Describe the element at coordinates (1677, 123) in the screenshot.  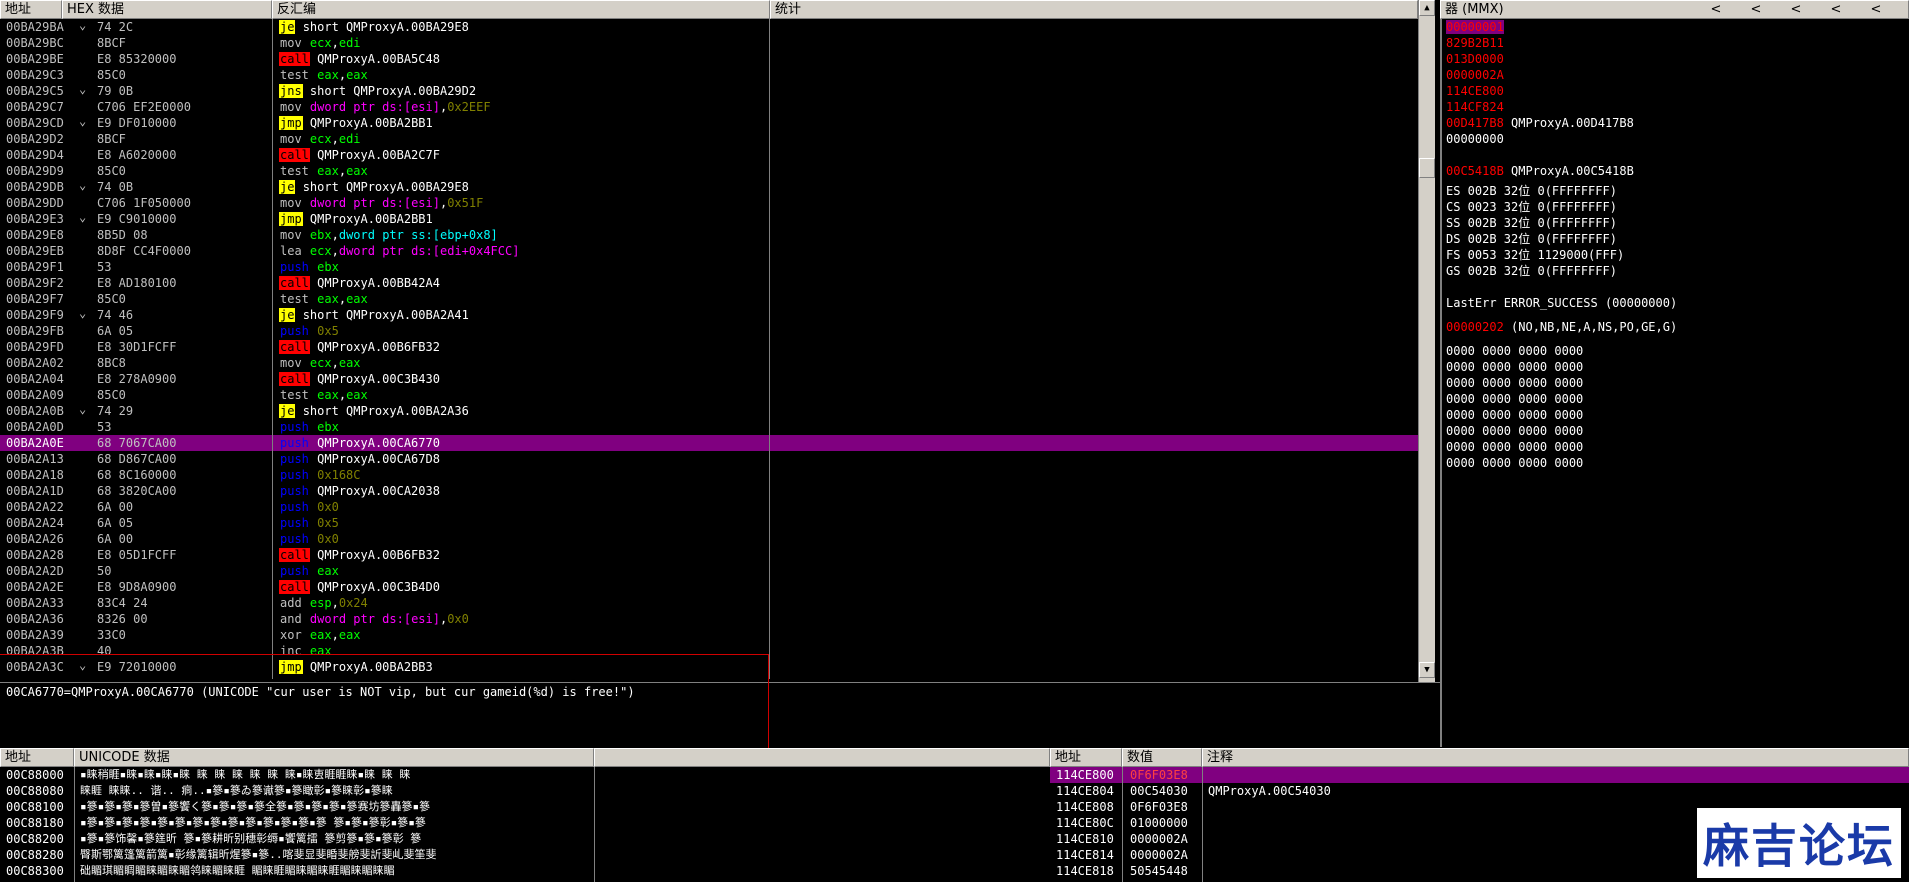
I see `register-row: 00D417B8 QMProxyA.00D417B8` at that location.